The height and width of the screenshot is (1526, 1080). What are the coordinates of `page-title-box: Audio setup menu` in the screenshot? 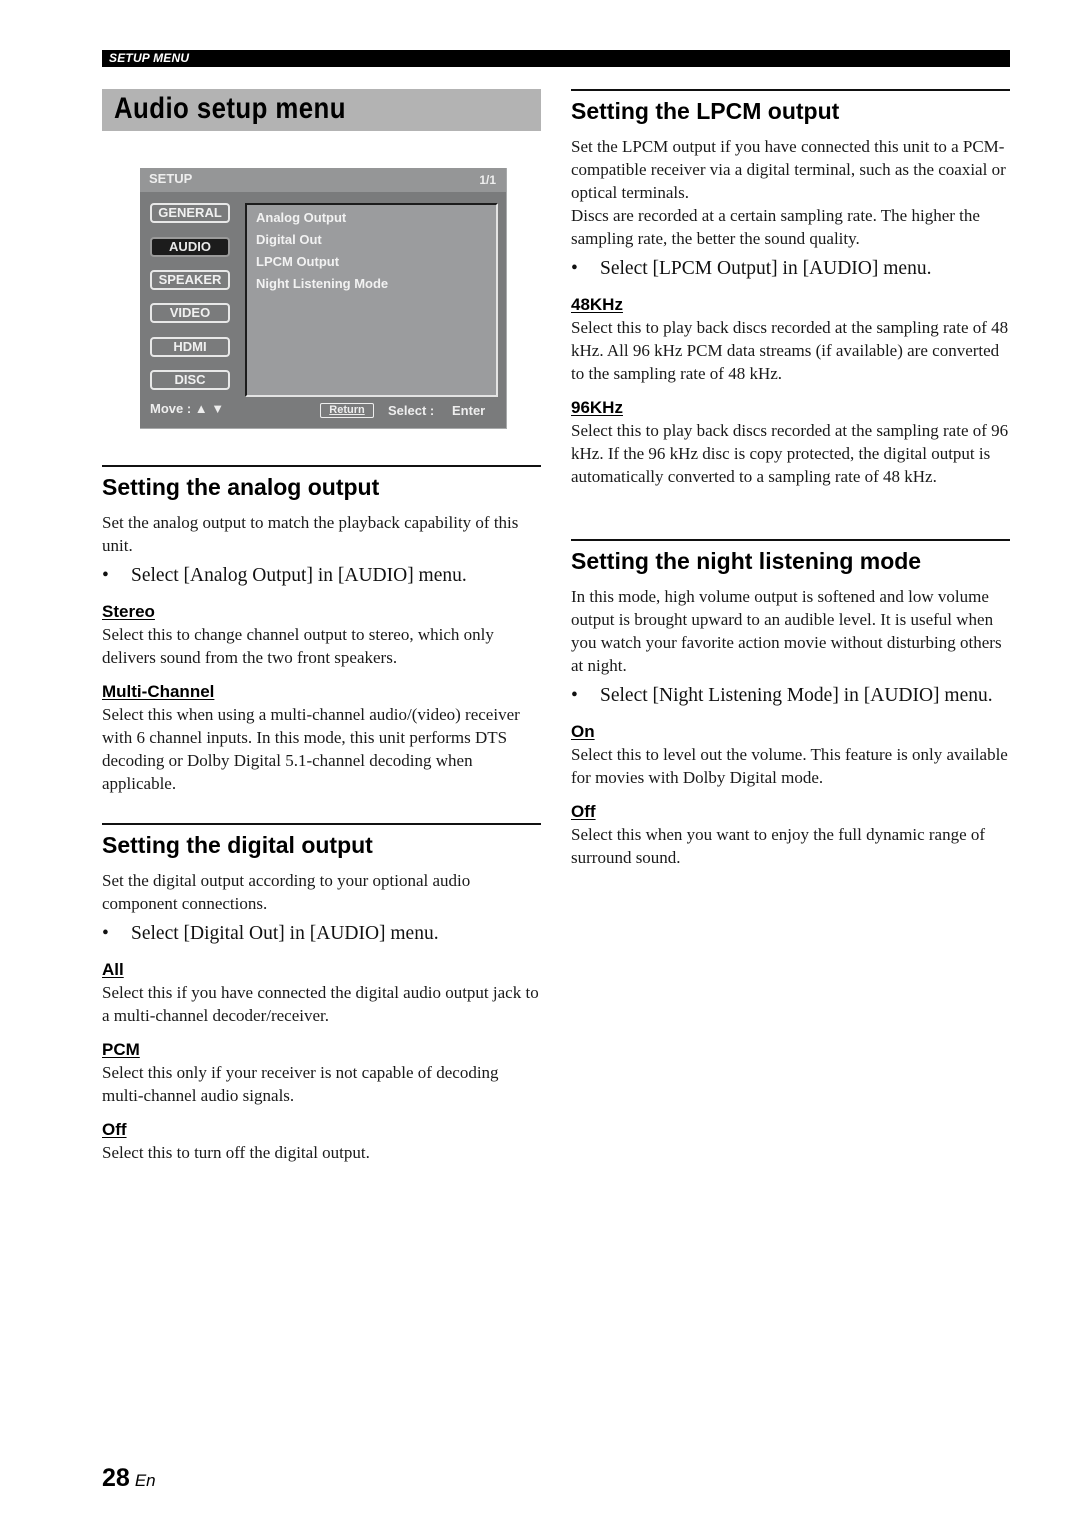 It's located at (321, 110).